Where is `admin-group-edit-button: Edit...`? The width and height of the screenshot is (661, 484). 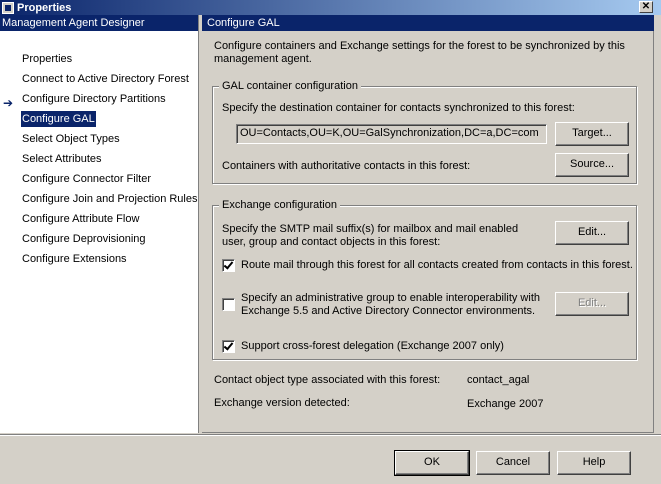
admin-group-edit-button: Edit... is located at coordinates (592, 304).